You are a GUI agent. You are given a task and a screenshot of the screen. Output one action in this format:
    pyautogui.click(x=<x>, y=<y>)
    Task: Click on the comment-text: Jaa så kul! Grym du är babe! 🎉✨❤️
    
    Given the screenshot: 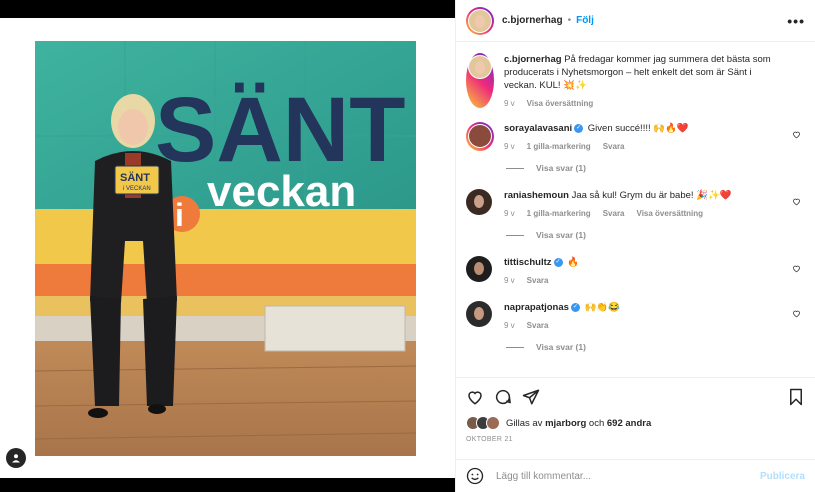 What is the action you would take?
    pyautogui.click(x=651, y=195)
    